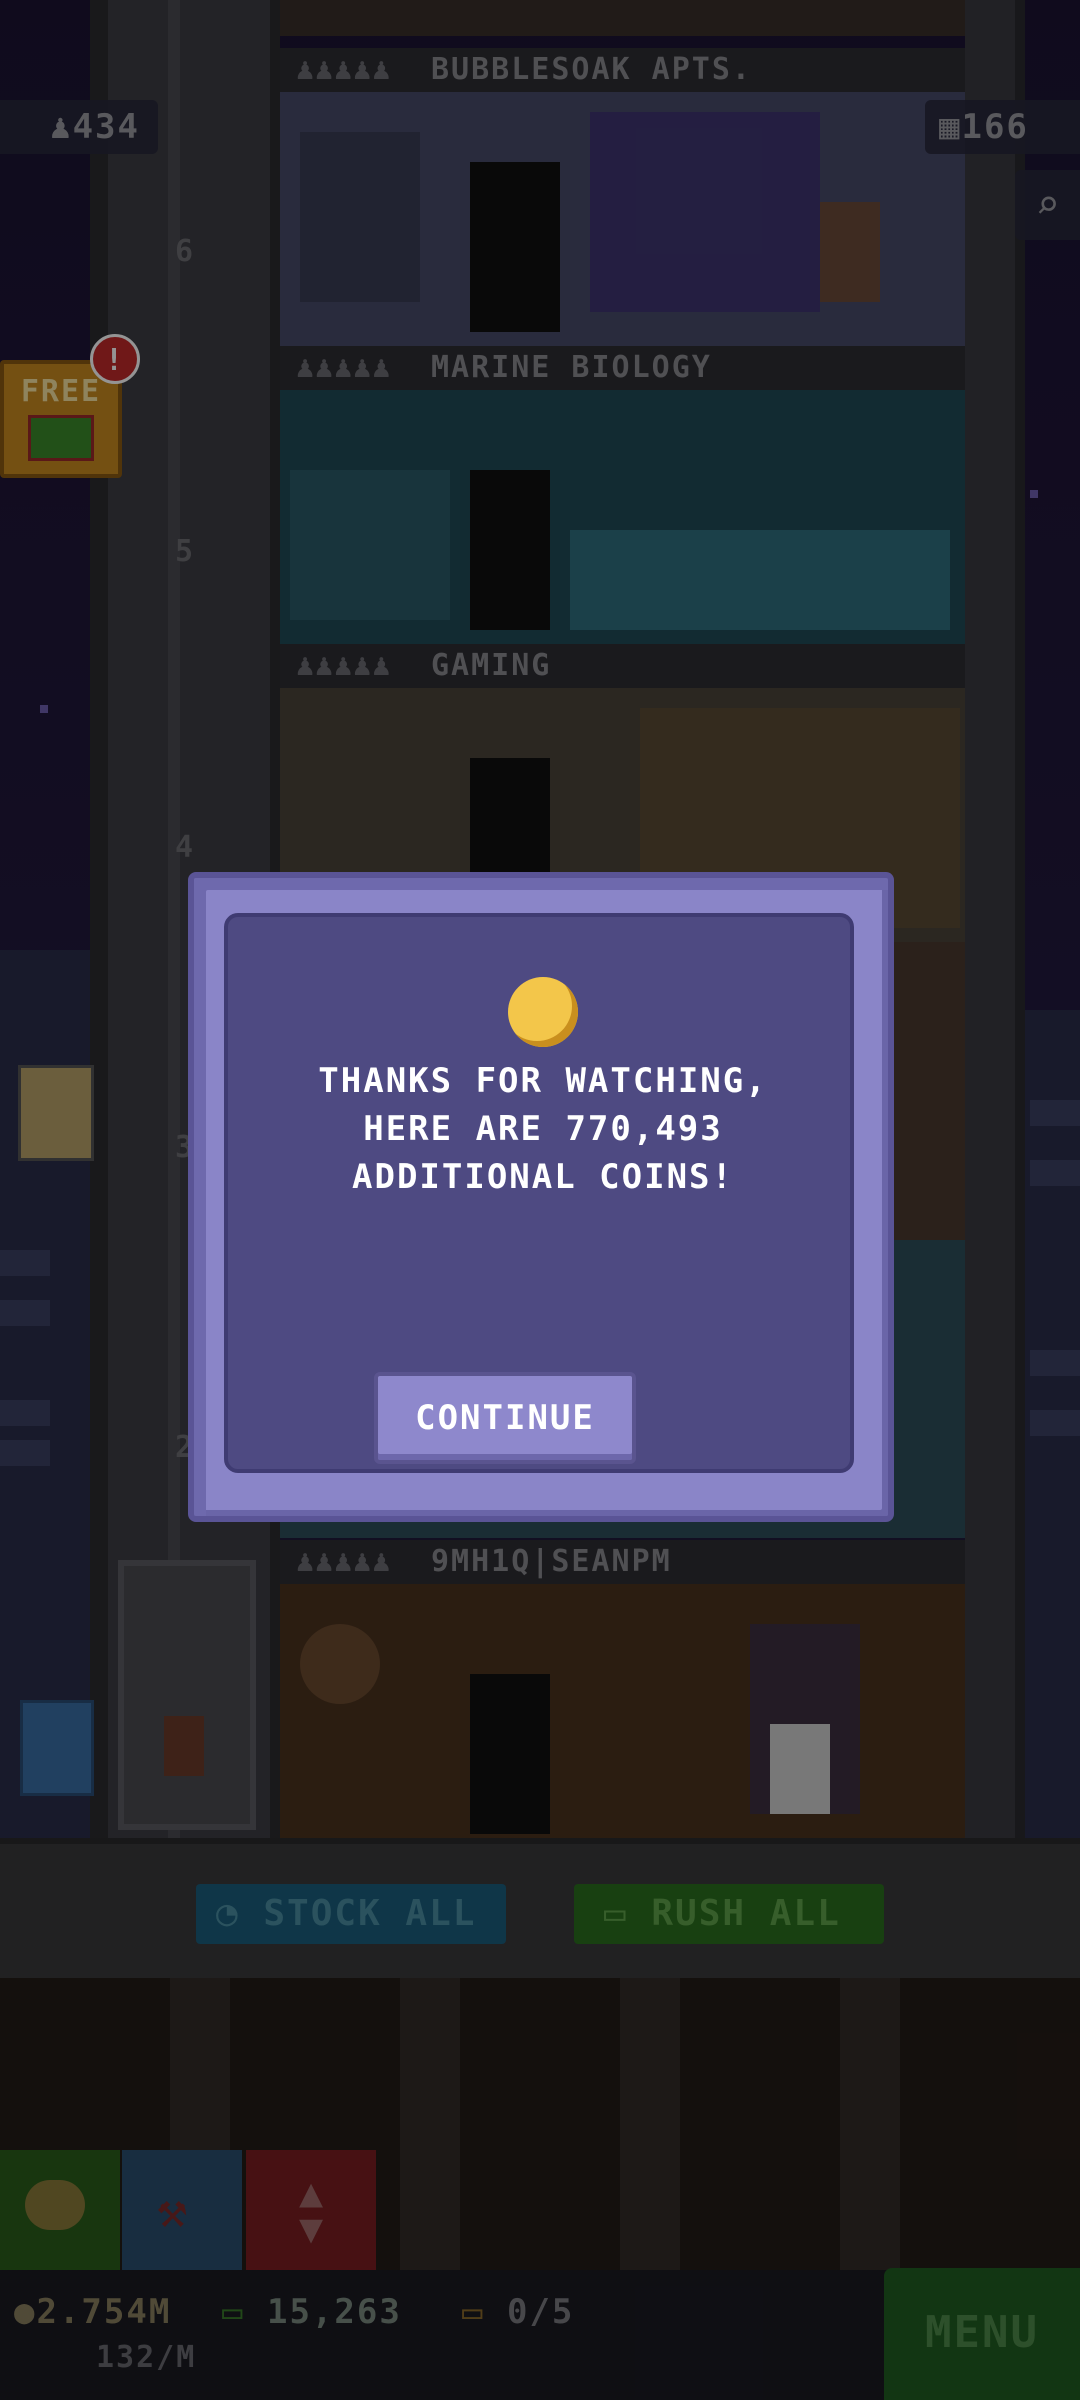  Describe the element at coordinates (543, 1012) in the screenshot. I see `coin-icon` at that location.